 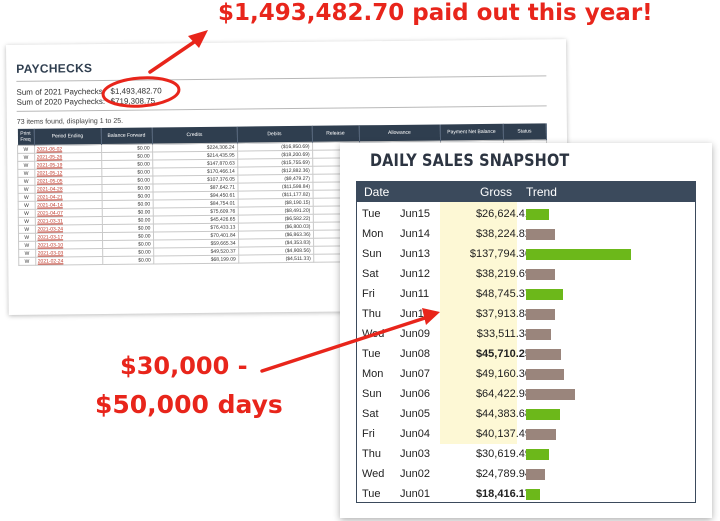 What do you see at coordinates (415, 294) in the screenshot?
I see `date-cell: Jun11` at bounding box center [415, 294].